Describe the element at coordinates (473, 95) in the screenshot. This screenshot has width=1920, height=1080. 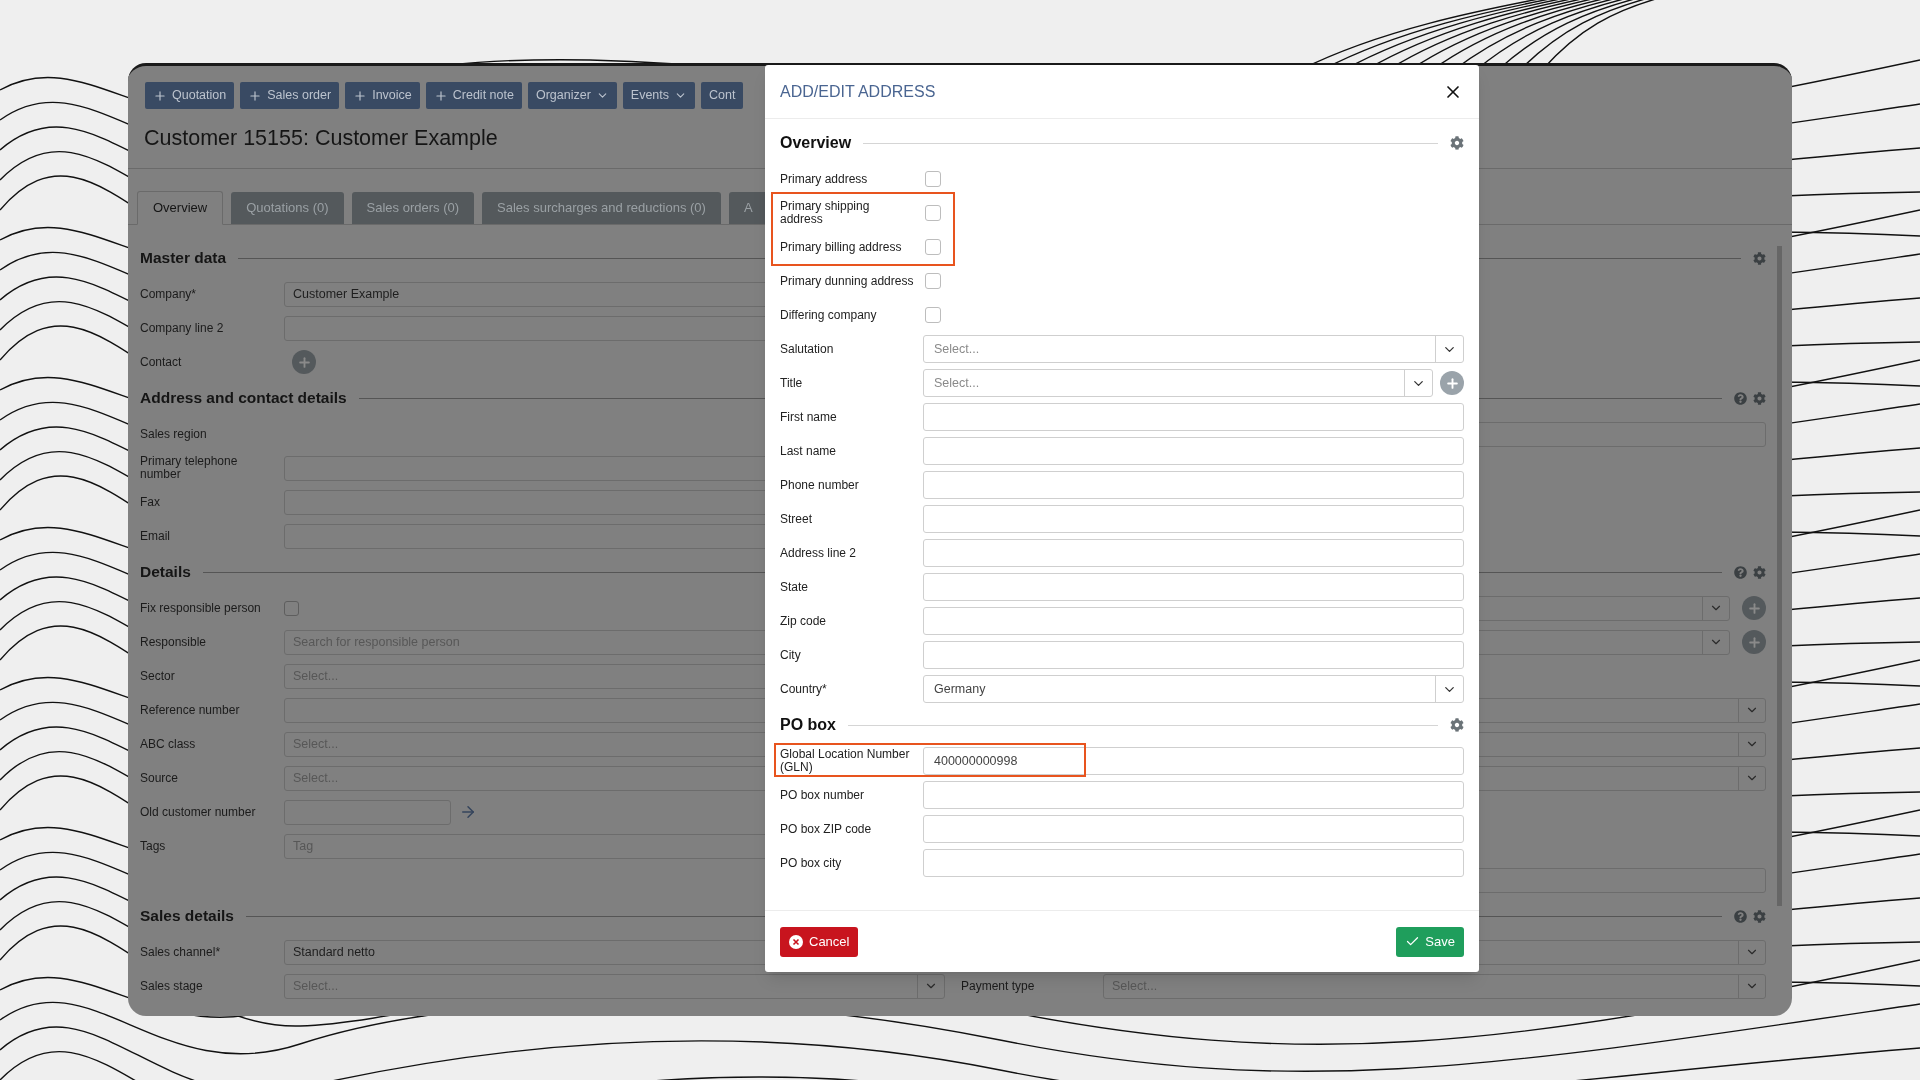
I see `toolbar-button: Credit note` at that location.